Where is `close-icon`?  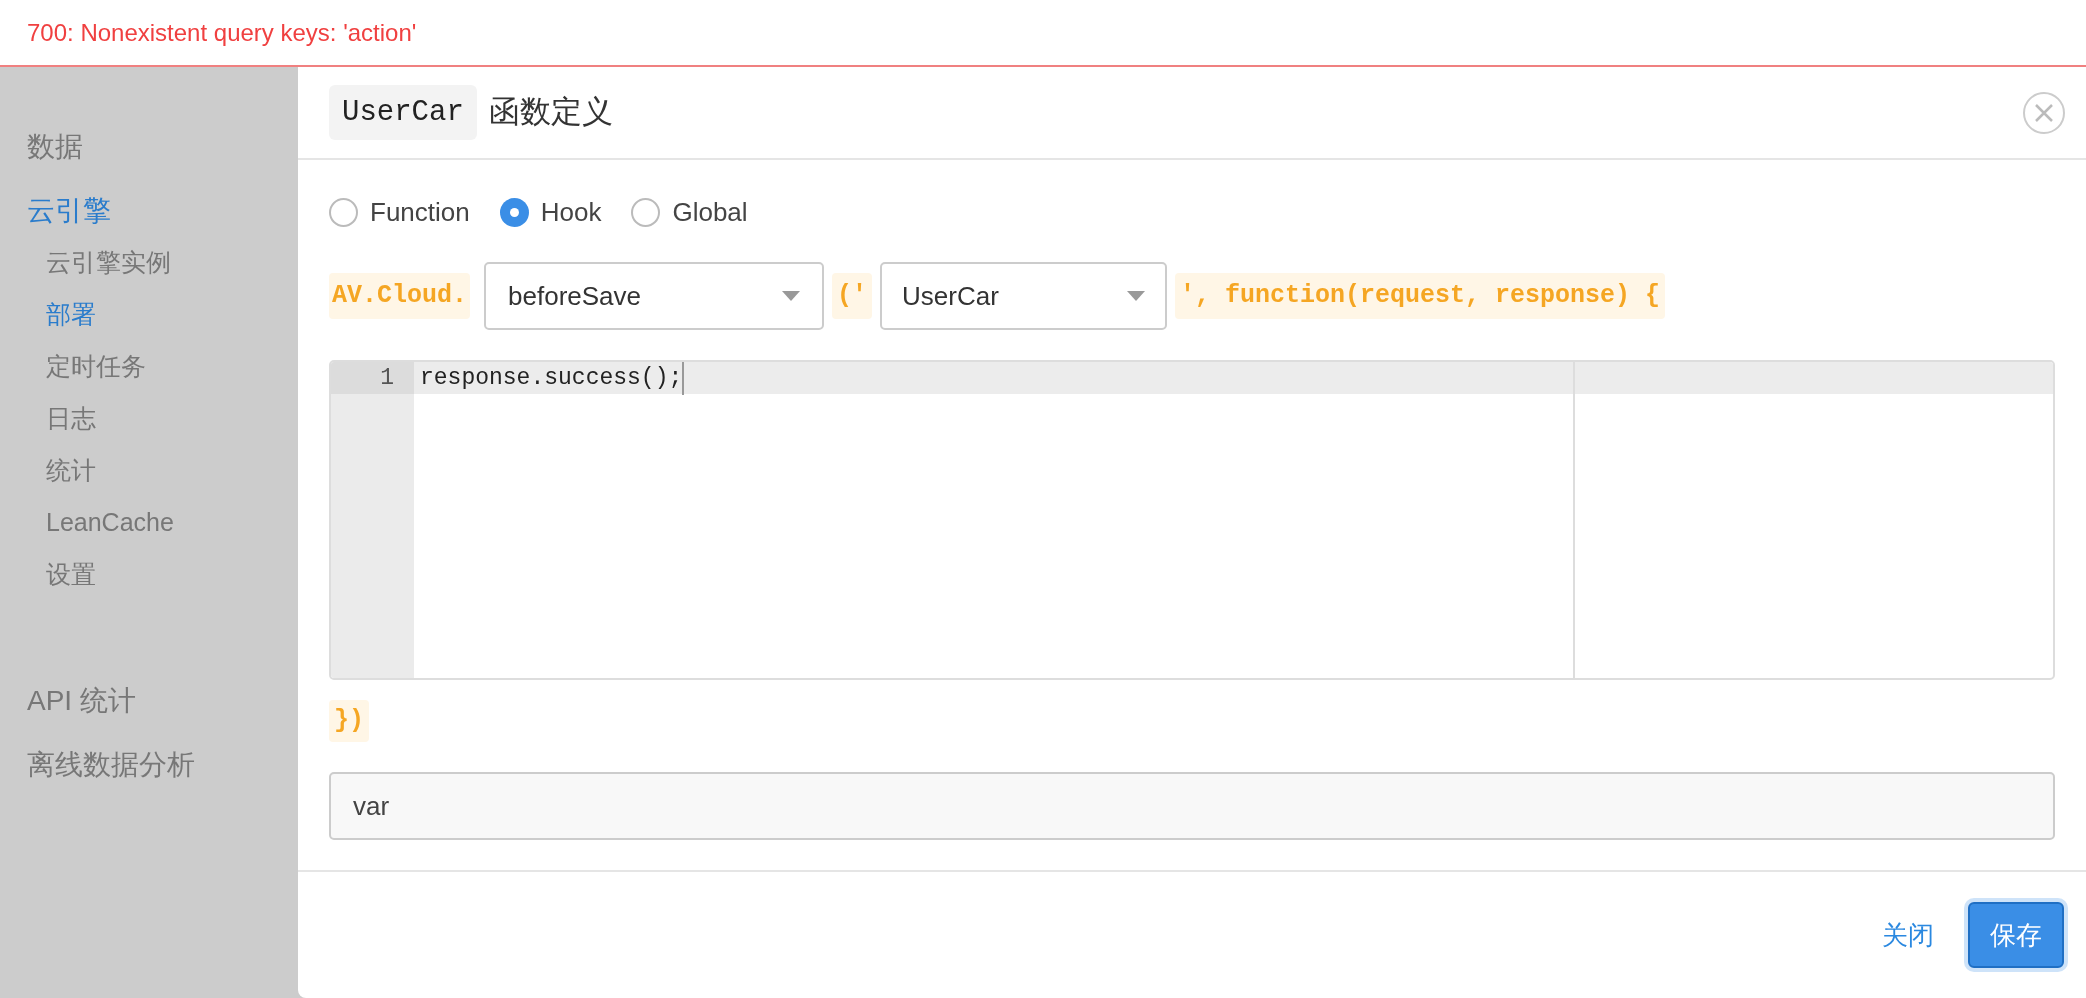 close-icon is located at coordinates (2044, 112).